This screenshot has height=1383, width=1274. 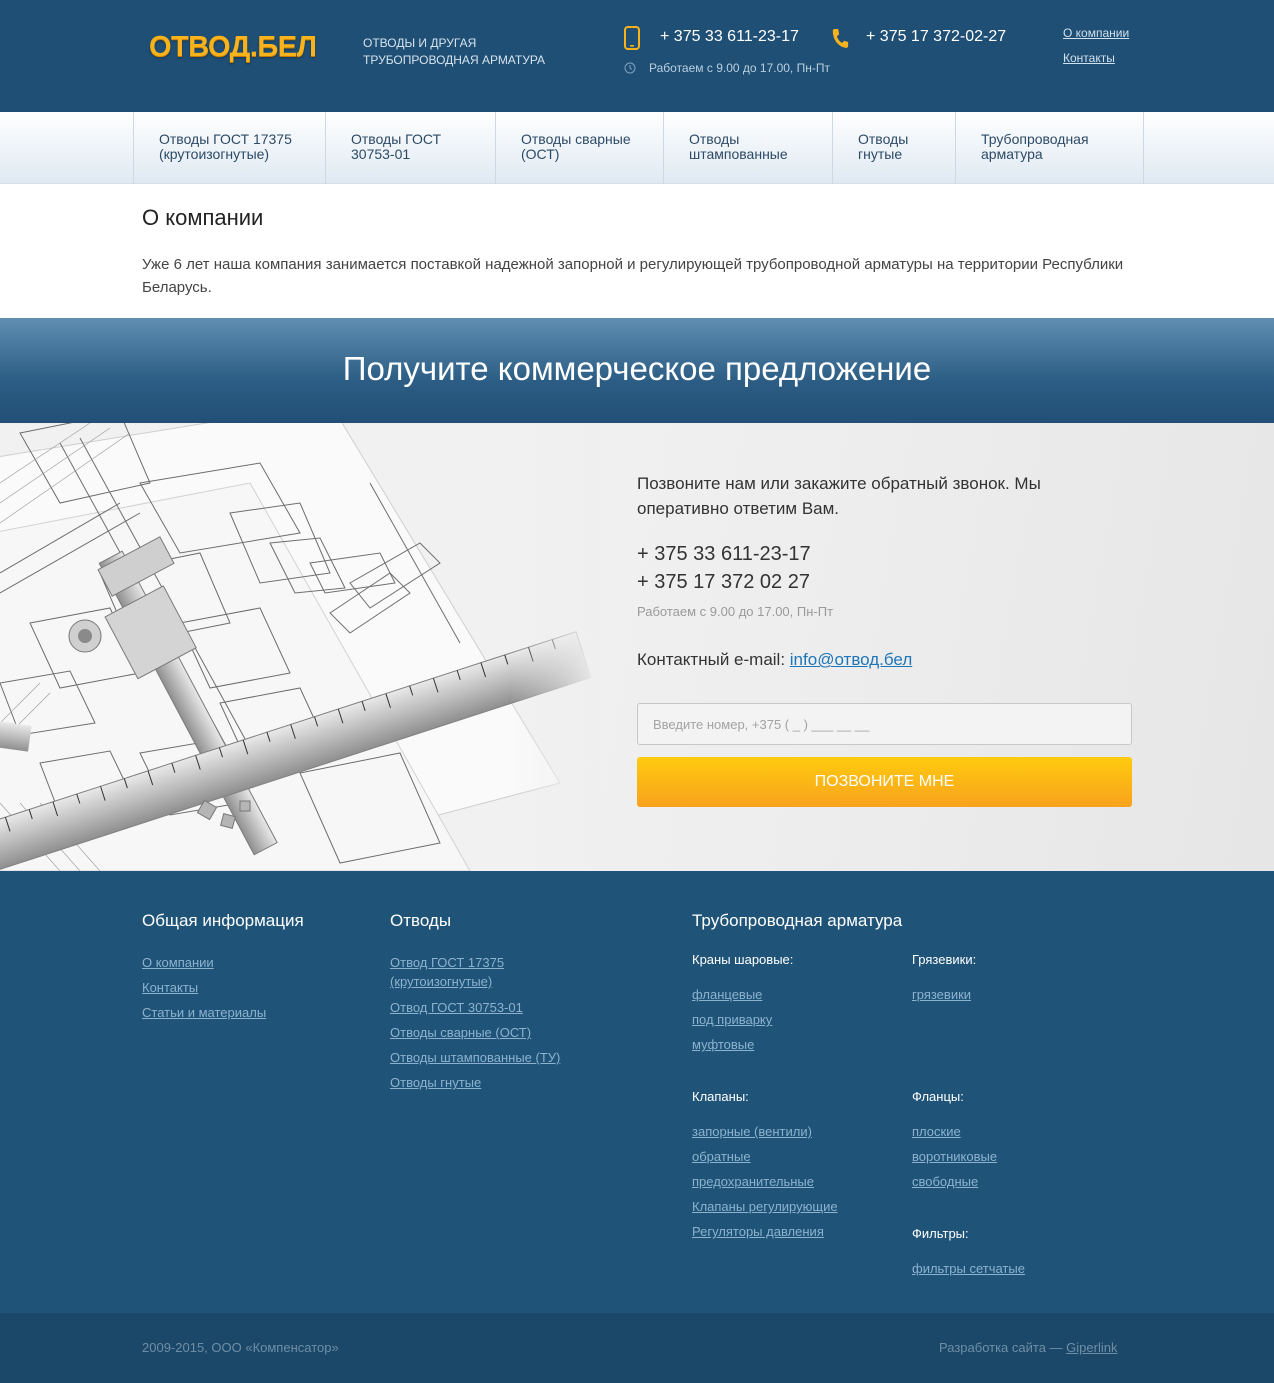 What do you see at coordinates (738, 146) in the screenshot?
I see `nav-item-label: Отводы штампованные` at bounding box center [738, 146].